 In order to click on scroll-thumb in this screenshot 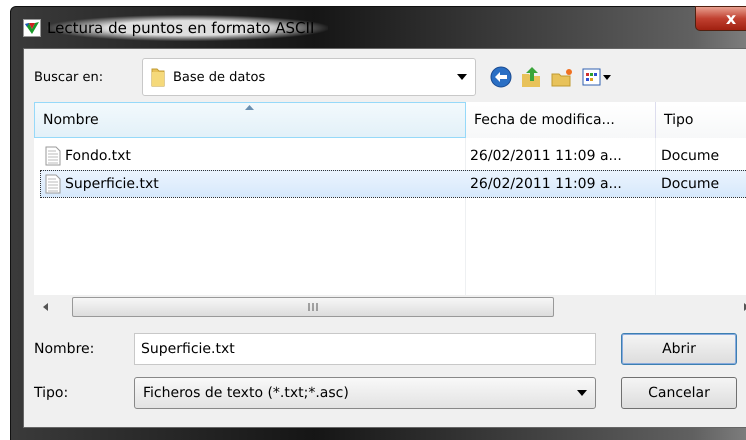, I will do `click(313, 307)`.